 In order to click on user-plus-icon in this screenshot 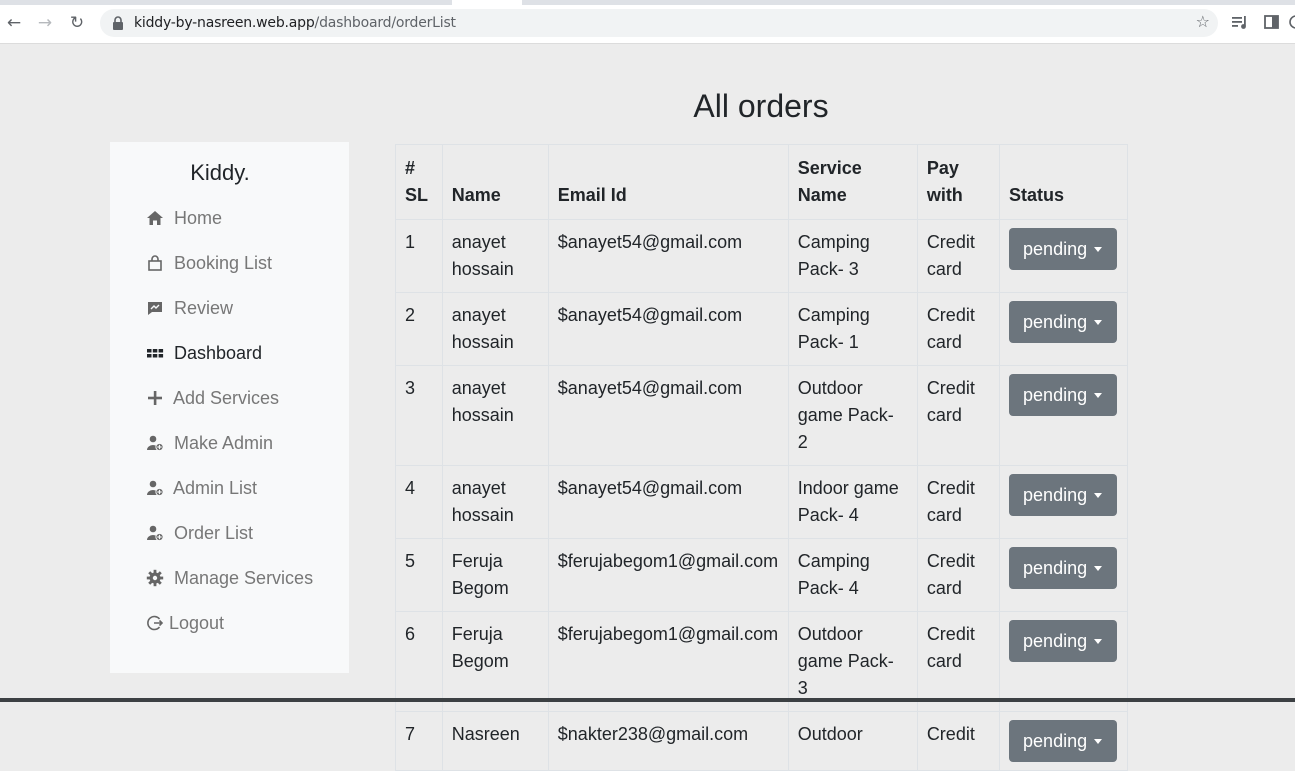, I will do `click(155, 533)`.